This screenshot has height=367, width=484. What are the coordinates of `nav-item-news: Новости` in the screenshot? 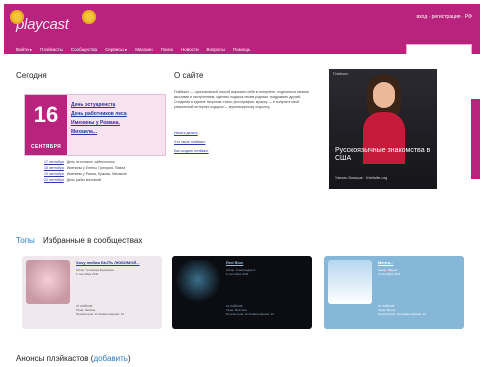 It's located at (189, 50).